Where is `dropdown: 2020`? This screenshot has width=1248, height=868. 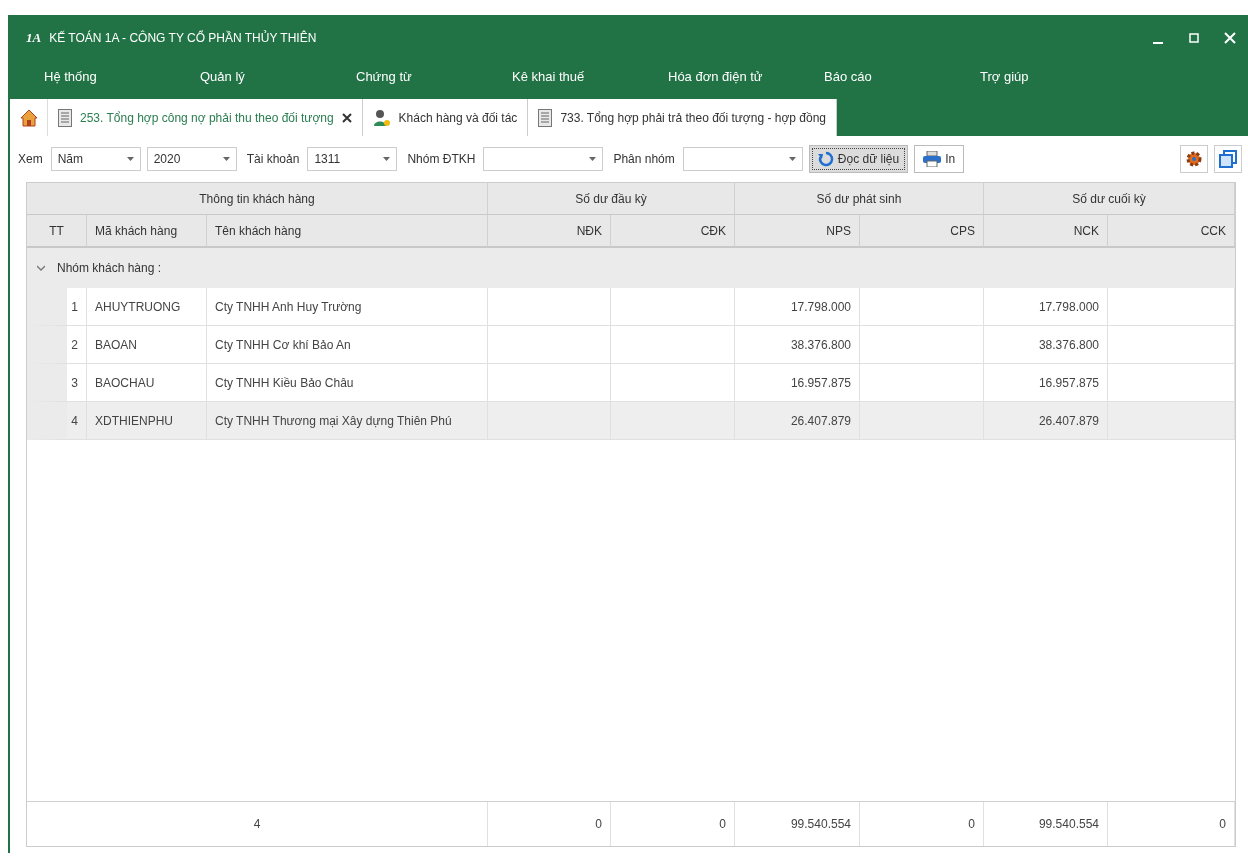 dropdown: 2020 is located at coordinates (191, 159).